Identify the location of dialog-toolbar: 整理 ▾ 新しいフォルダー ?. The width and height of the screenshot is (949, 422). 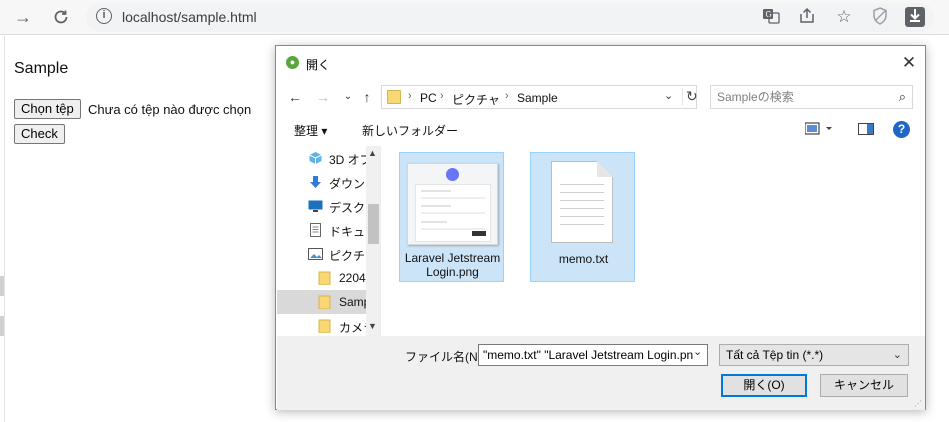
(601, 130).